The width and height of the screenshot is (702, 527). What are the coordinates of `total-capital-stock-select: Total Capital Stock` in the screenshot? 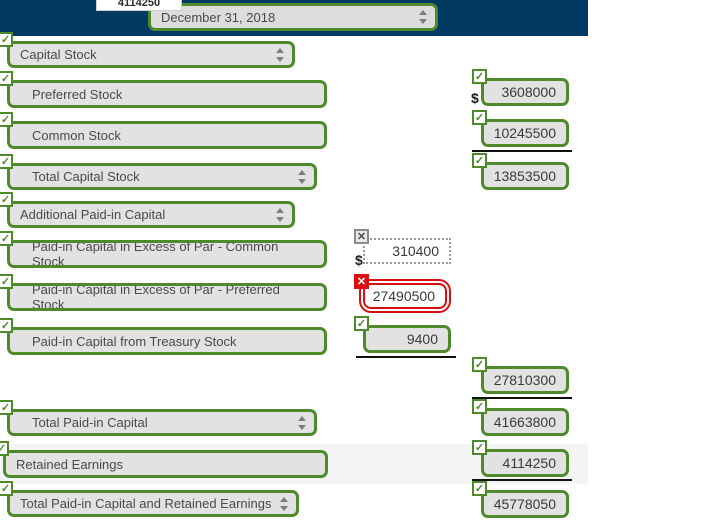 It's located at (162, 176).